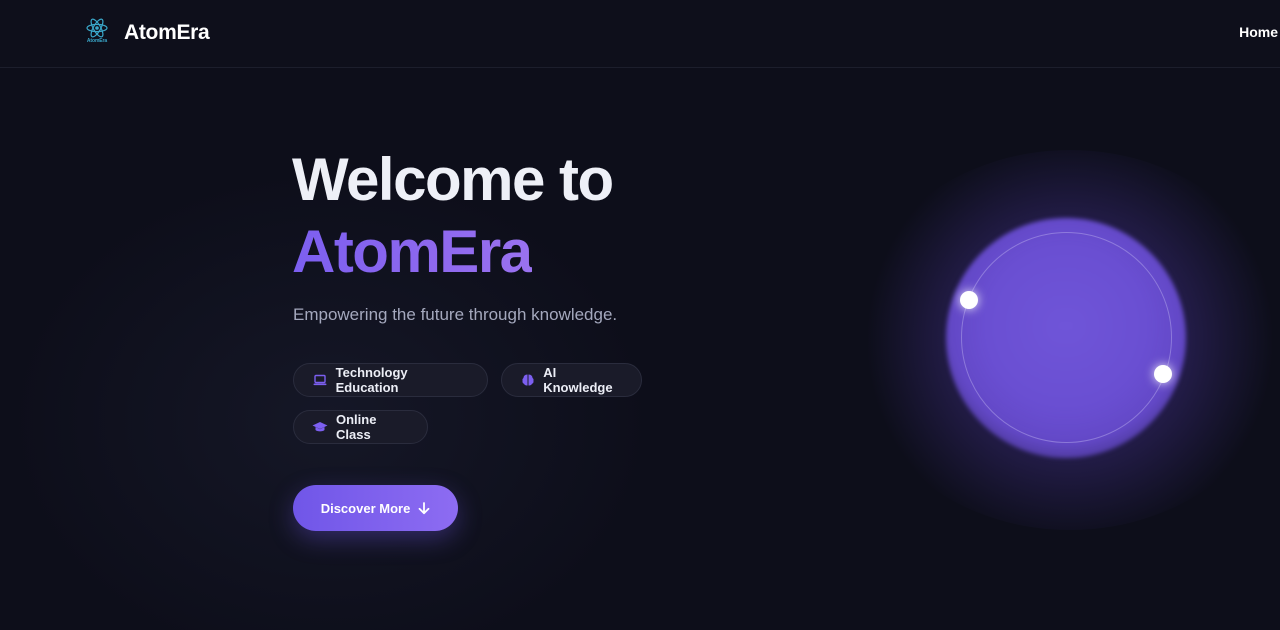  What do you see at coordinates (320, 427) in the screenshot?
I see `graduation-cap-icon` at bounding box center [320, 427].